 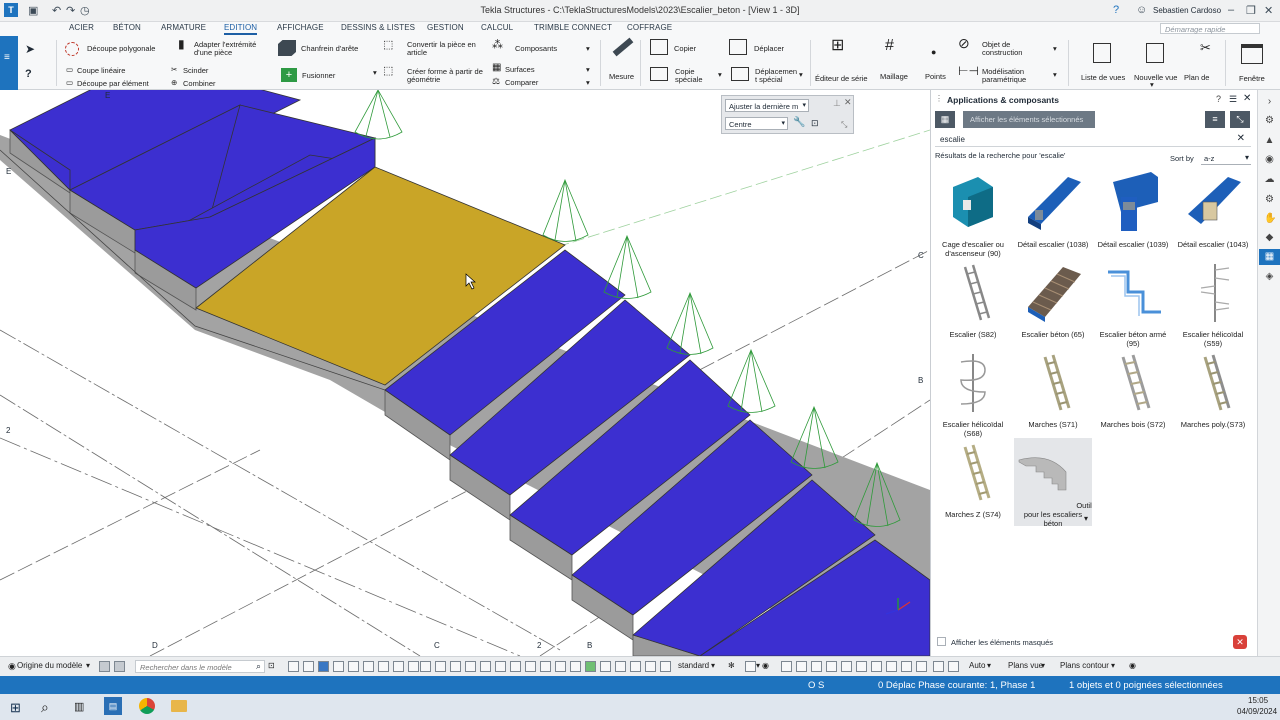 What do you see at coordinates (1213, 390) in the screenshot?
I see `component-item: Marches poly.(S73)` at bounding box center [1213, 390].